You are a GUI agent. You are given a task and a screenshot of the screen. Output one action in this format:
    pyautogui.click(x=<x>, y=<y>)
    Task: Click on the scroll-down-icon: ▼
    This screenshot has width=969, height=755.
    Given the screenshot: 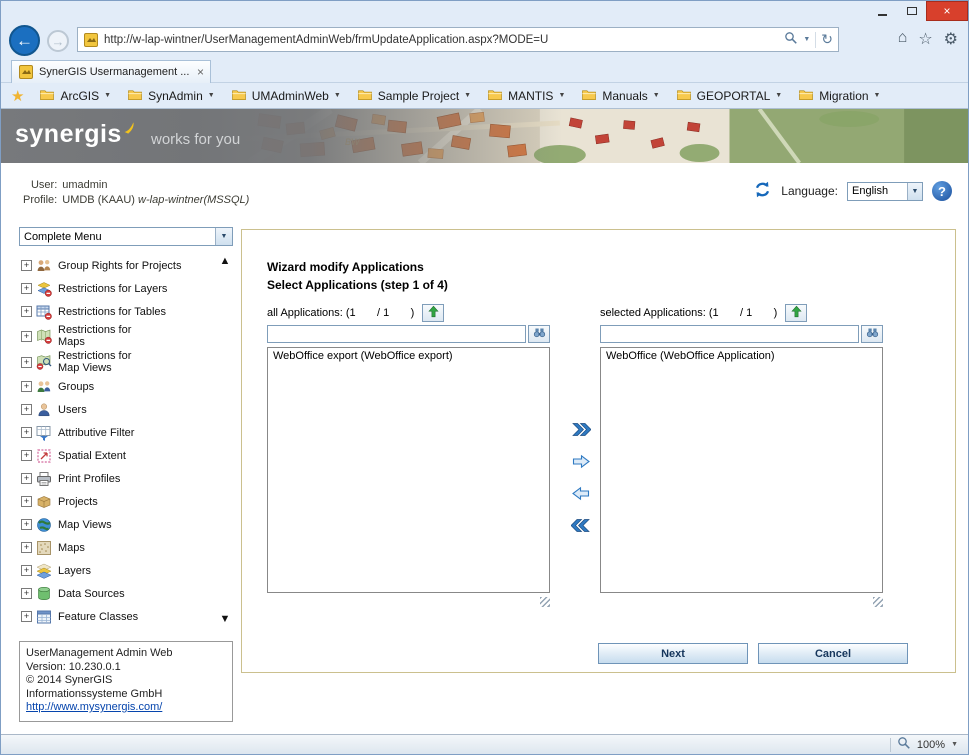 What is the action you would take?
    pyautogui.click(x=225, y=619)
    